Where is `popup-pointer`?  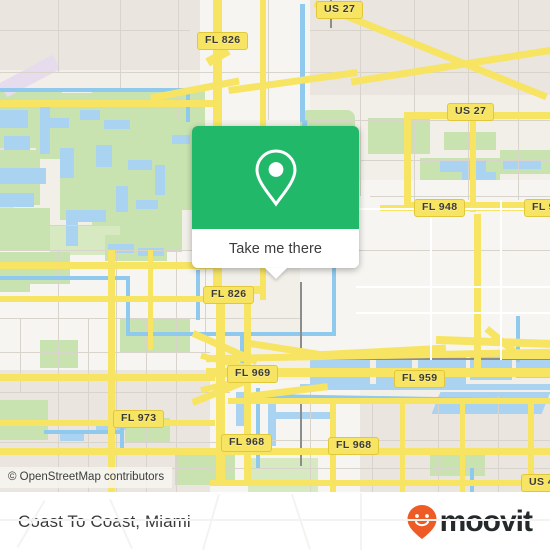 popup-pointer is located at coordinates (275, 273).